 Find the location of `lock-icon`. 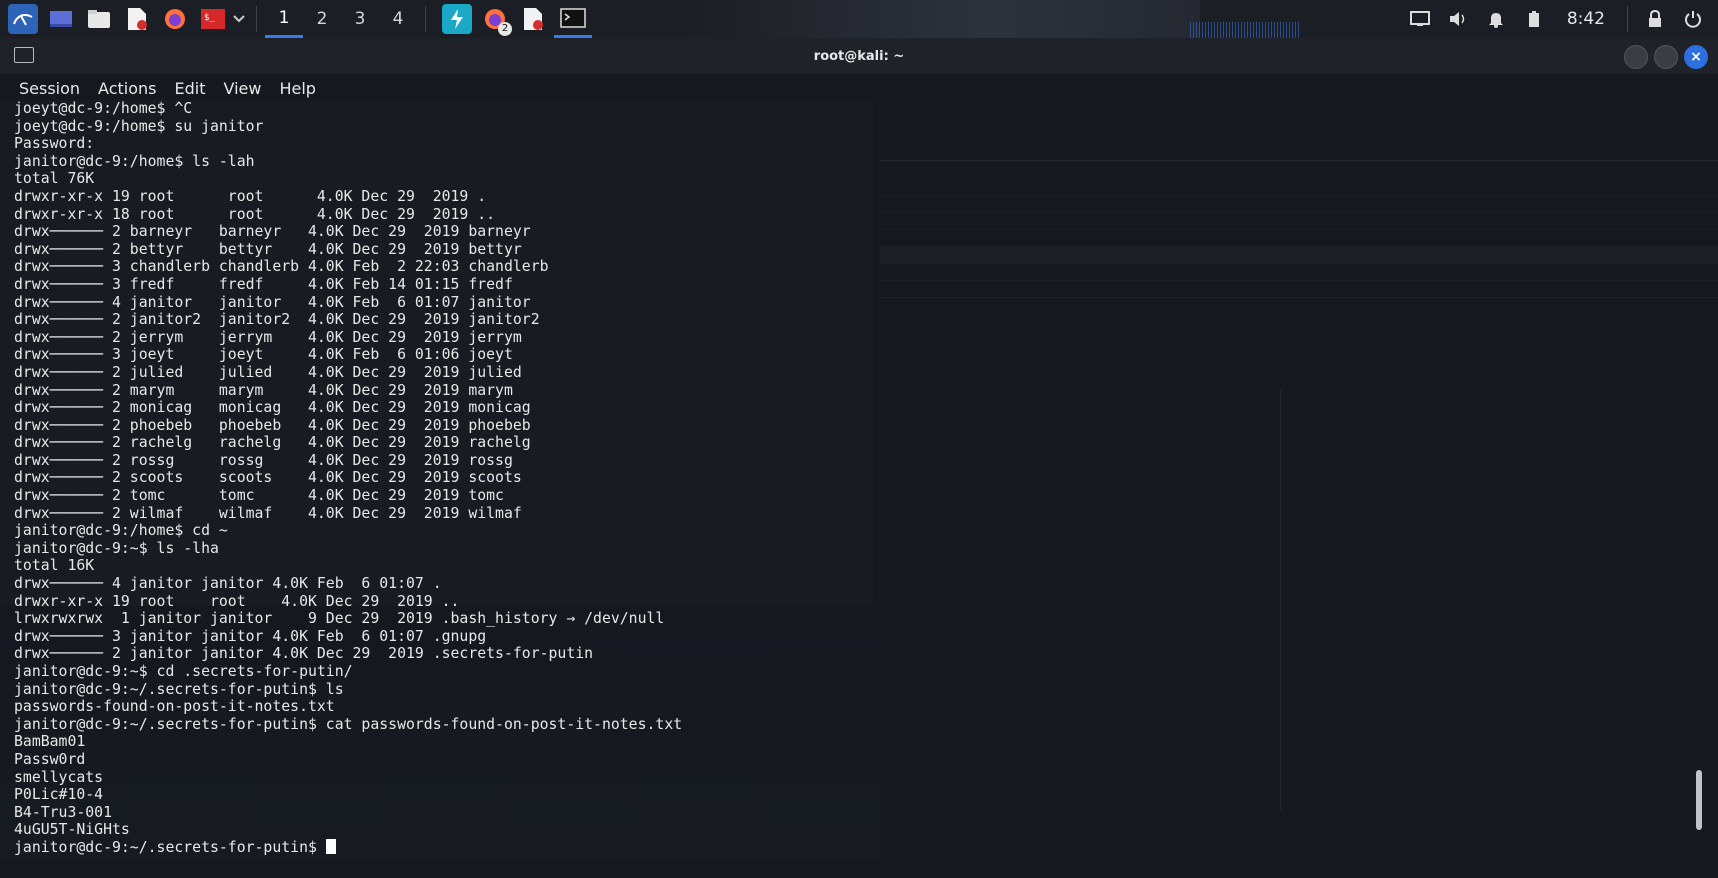

lock-icon is located at coordinates (1655, 19).